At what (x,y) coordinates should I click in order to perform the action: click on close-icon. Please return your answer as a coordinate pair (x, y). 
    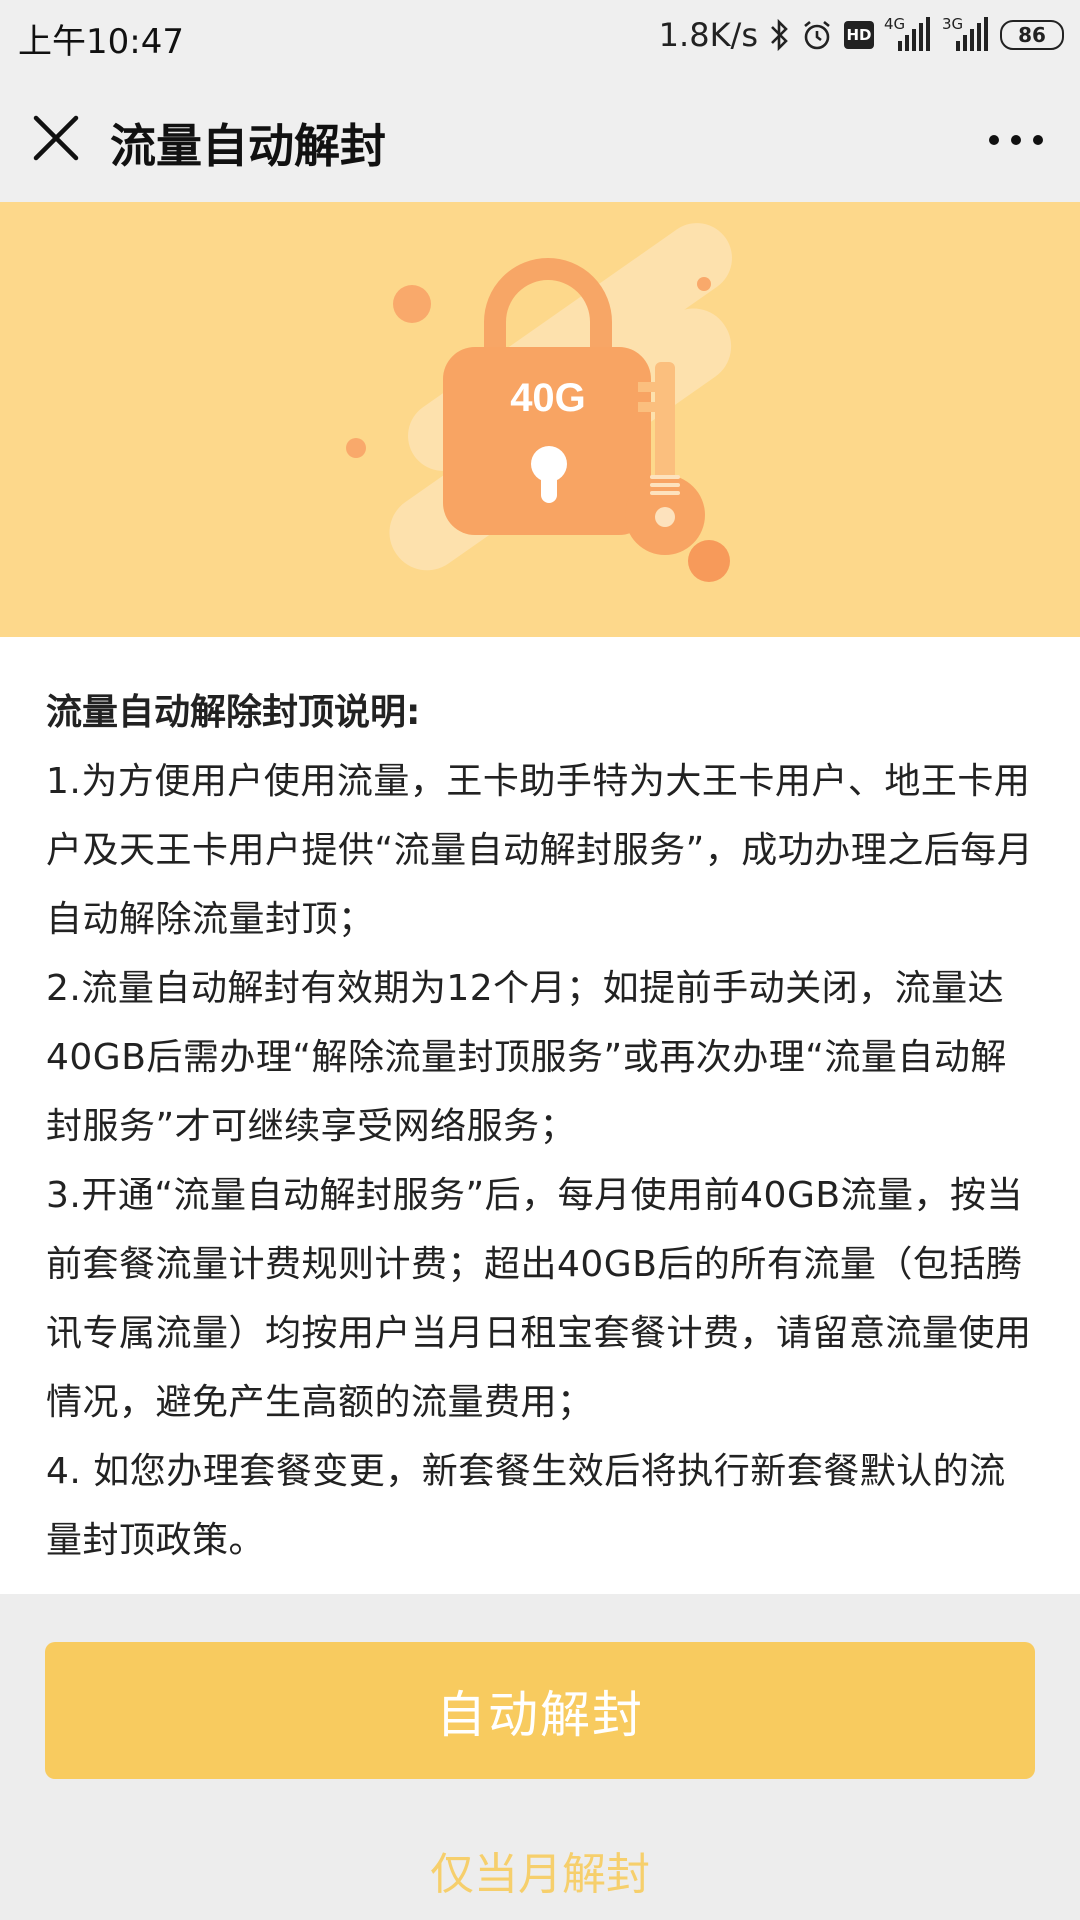
    Looking at the image, I should click on (56, 138).